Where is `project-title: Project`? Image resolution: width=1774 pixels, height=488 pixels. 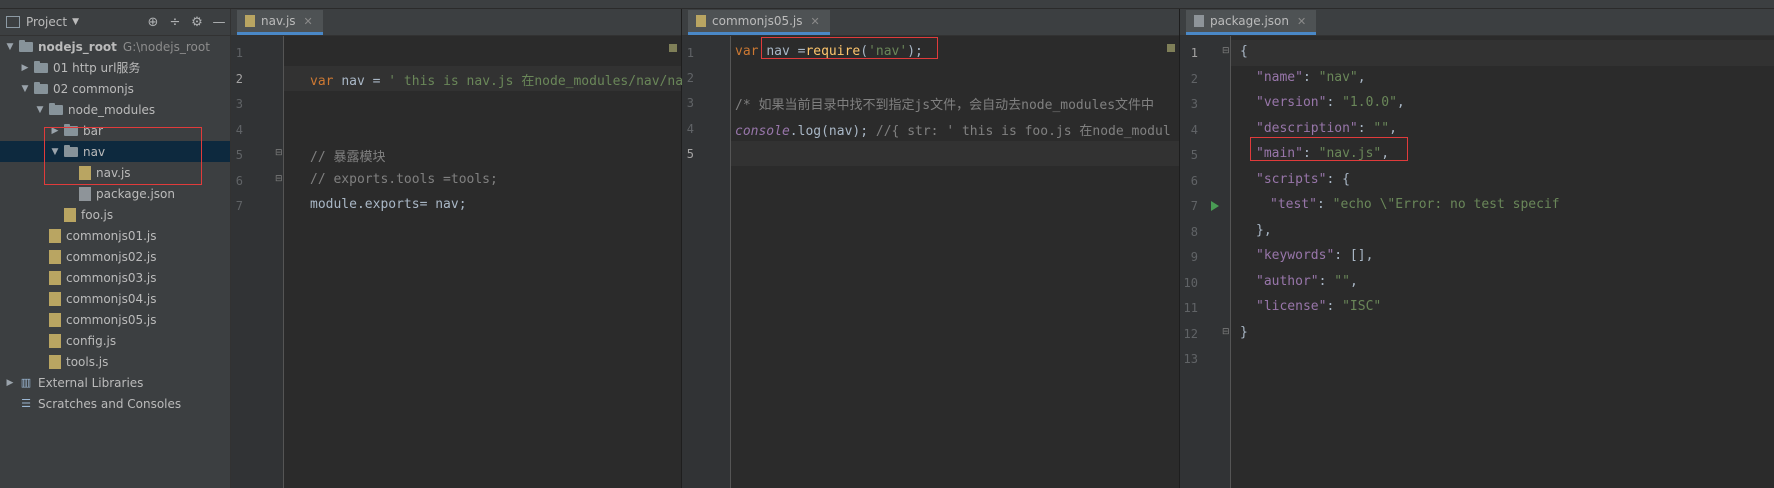 project-title: Project is located at coordinates (46, 22).